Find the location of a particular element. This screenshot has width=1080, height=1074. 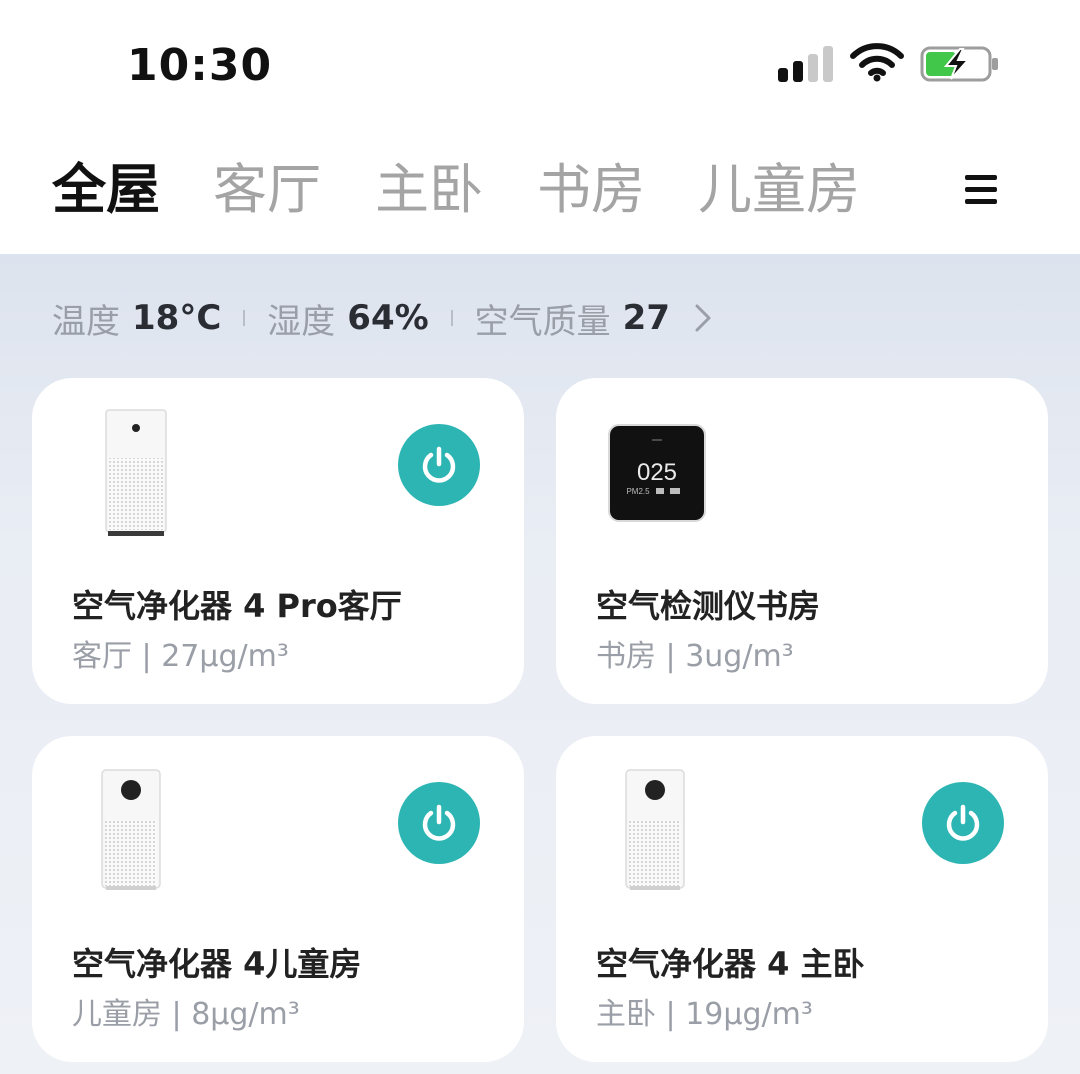

device-status: 主卧 | 19μg/m³ is located at coordinates (704, 1011).